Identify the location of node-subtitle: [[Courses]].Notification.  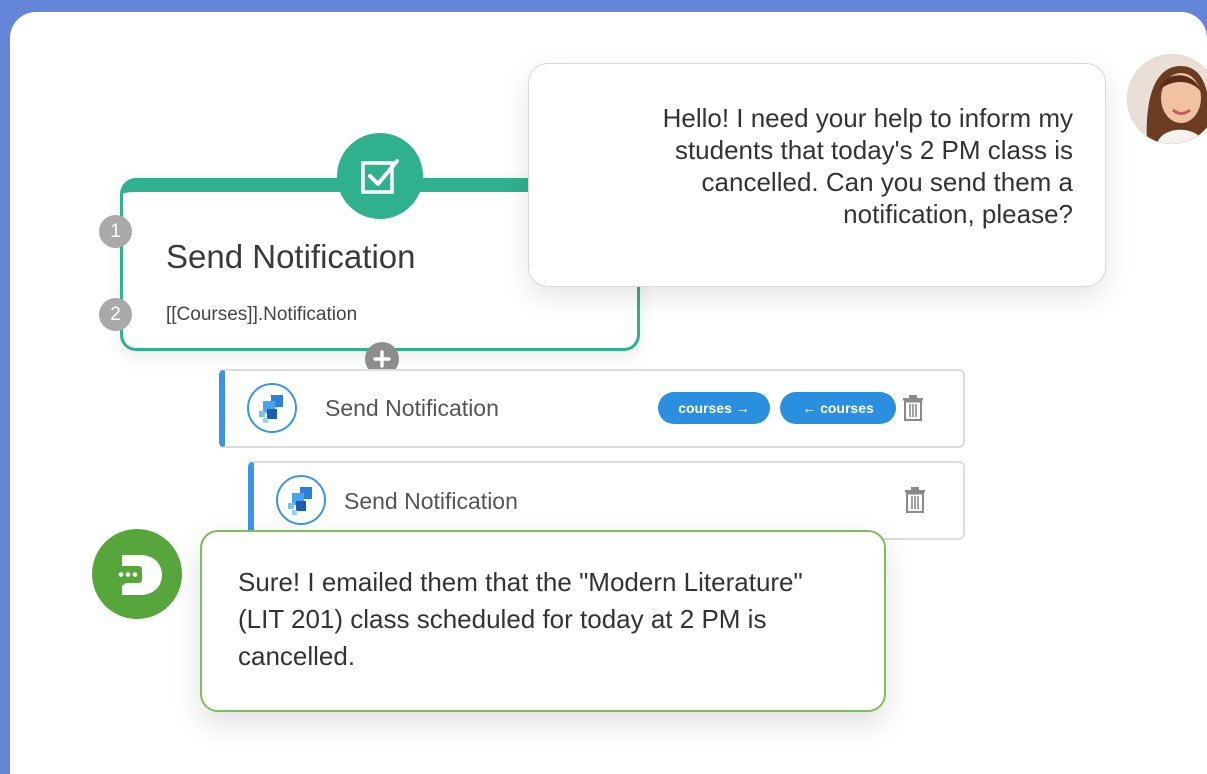
(262, 314).